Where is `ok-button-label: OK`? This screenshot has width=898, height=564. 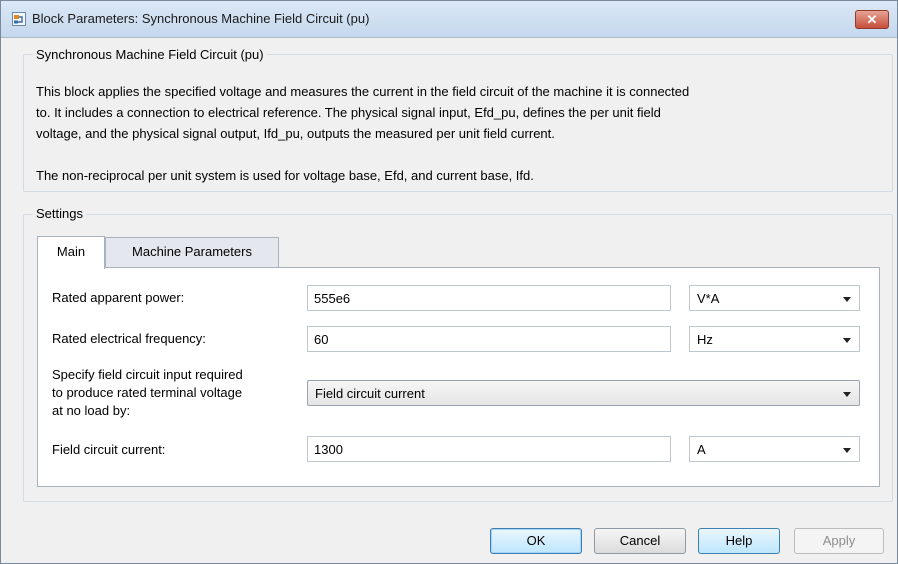
ok-button-label: OK is located at coordinates (536, 540).